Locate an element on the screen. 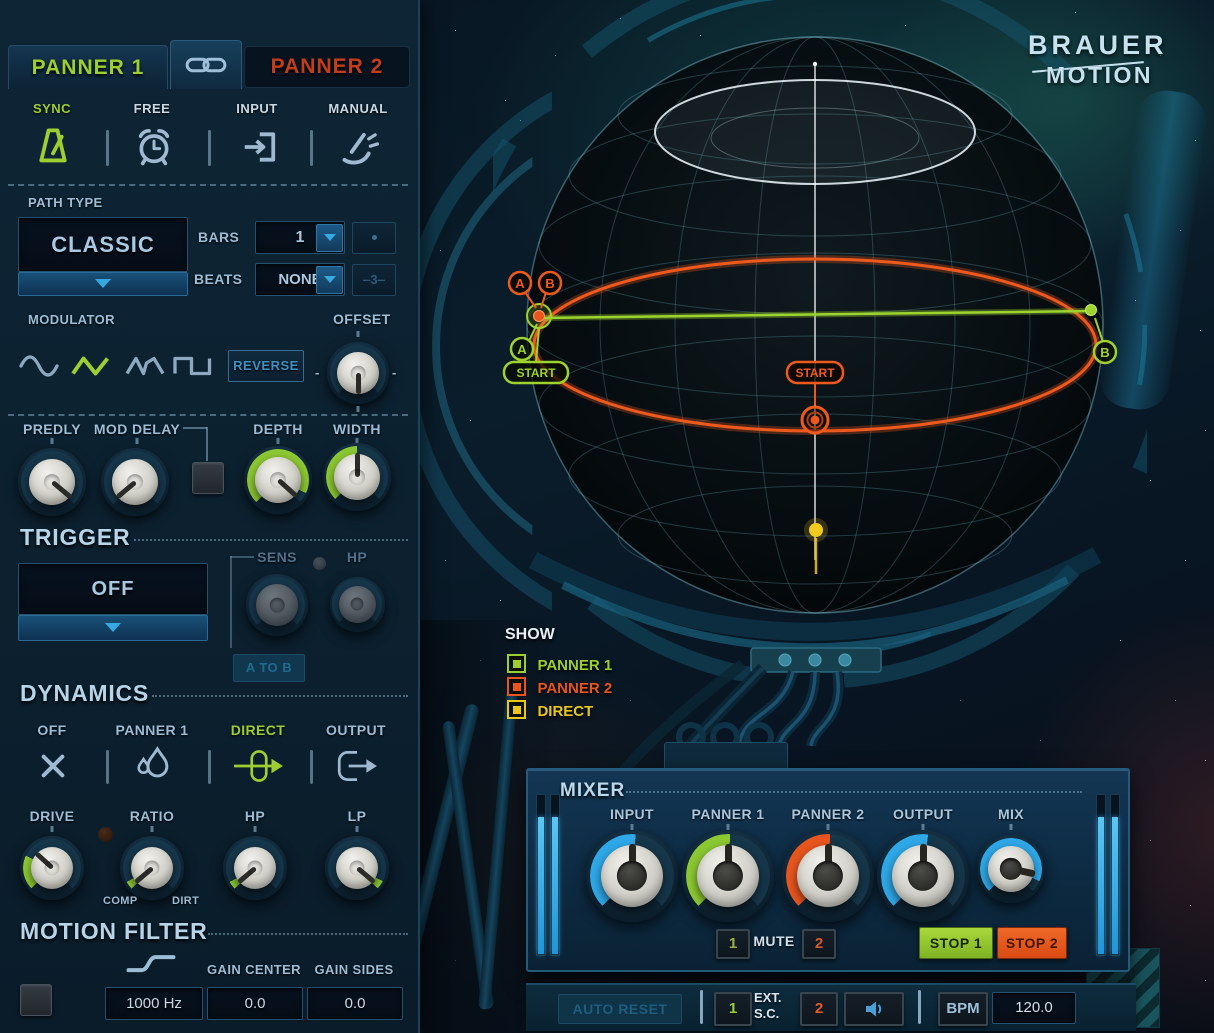 Image resolution: width=1214 pixels, height=1033 pixels. mixer-panner1-label: PANNER 1 is located at coordinates (728, 814).